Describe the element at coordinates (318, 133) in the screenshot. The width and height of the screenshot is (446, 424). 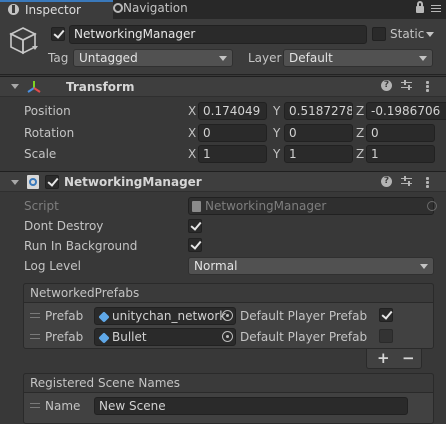
I see `rotation-y-field: 0` at that location.